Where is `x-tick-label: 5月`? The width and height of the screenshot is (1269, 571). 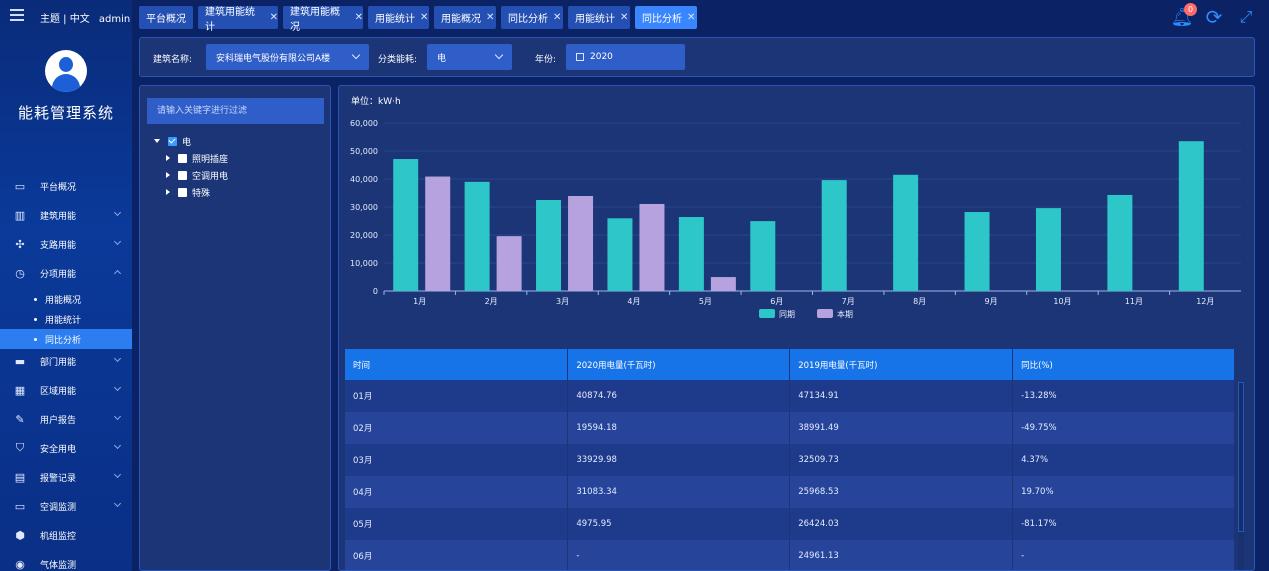
x-tick-label: 5月 is located at coordinates (705, 301).